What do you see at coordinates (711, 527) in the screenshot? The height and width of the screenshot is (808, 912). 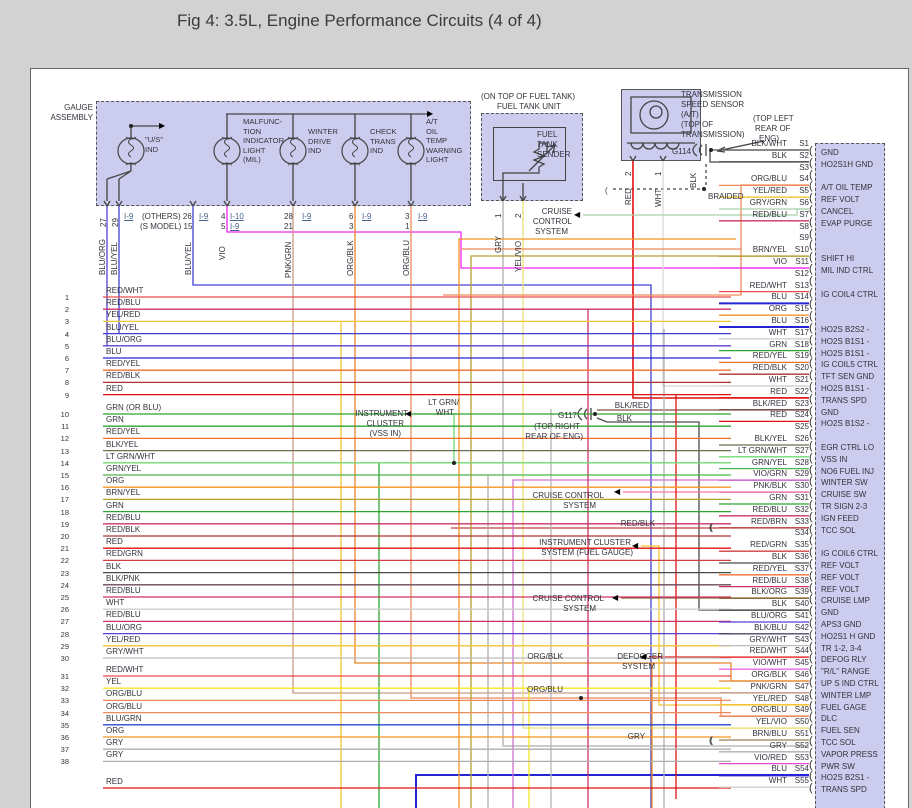 I see `twisted-pair-icon: ((` at bounding box center [711, 527].